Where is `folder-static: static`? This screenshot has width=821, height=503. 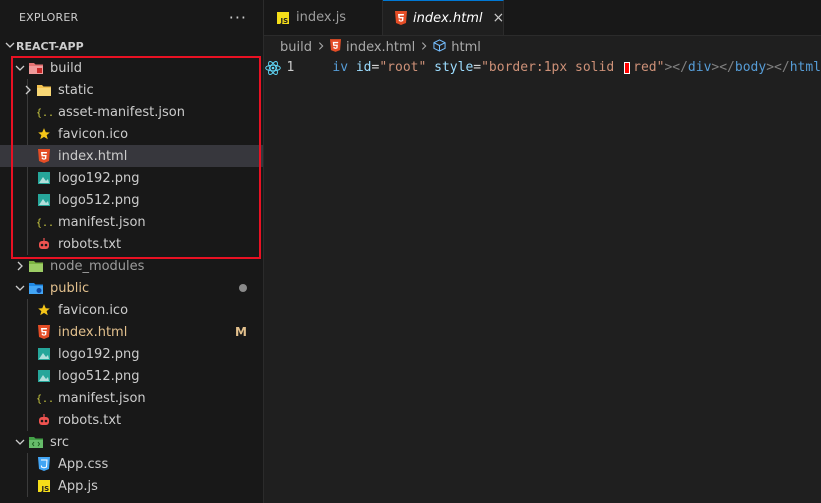
folder-static: static is located at coordinates (131, 90).